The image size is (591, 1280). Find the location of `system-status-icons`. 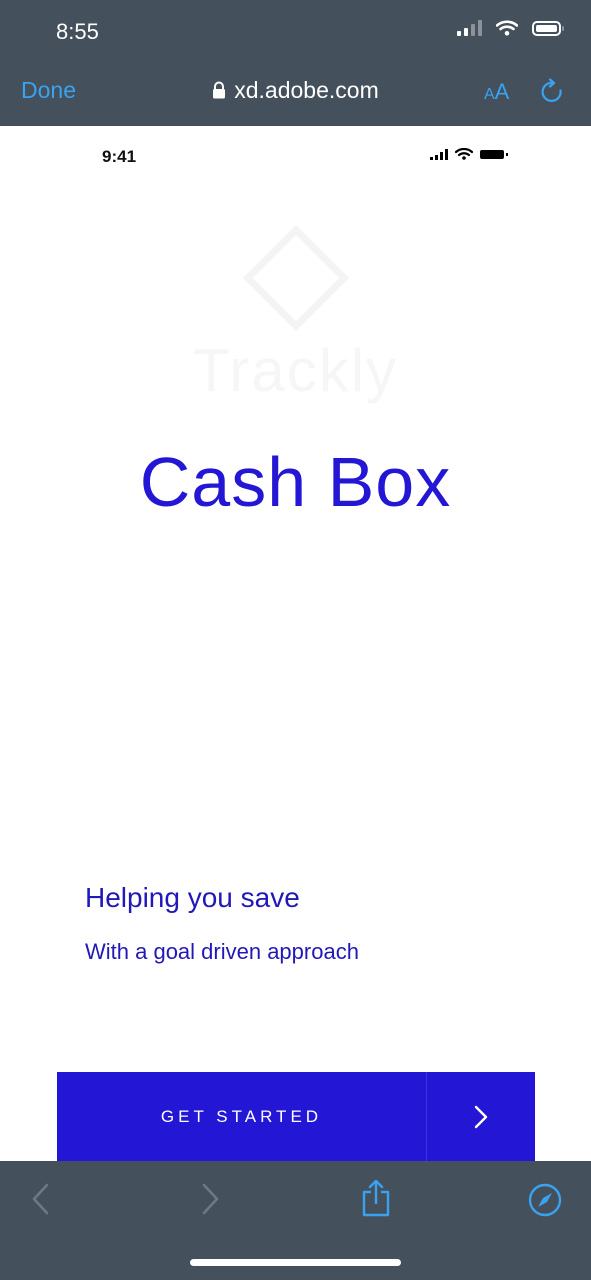

system-status-icons is located at coordinates (510, 28).